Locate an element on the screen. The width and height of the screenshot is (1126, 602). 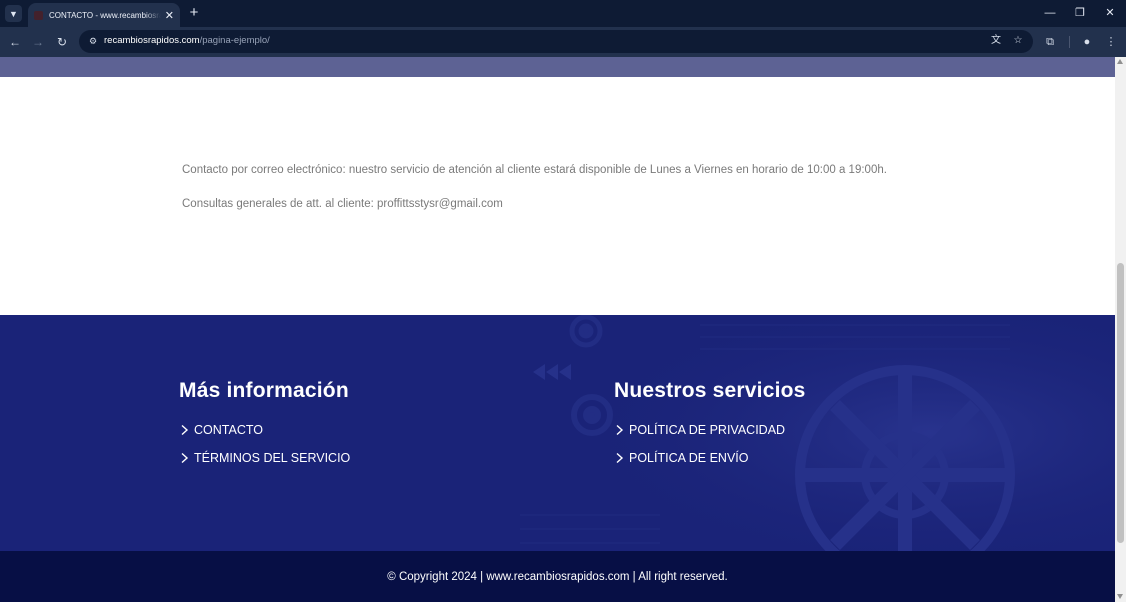
browser-tab-active: CONTACTO - www.recambiosrapidos.com ✕ is located at coordinates (104, 15).